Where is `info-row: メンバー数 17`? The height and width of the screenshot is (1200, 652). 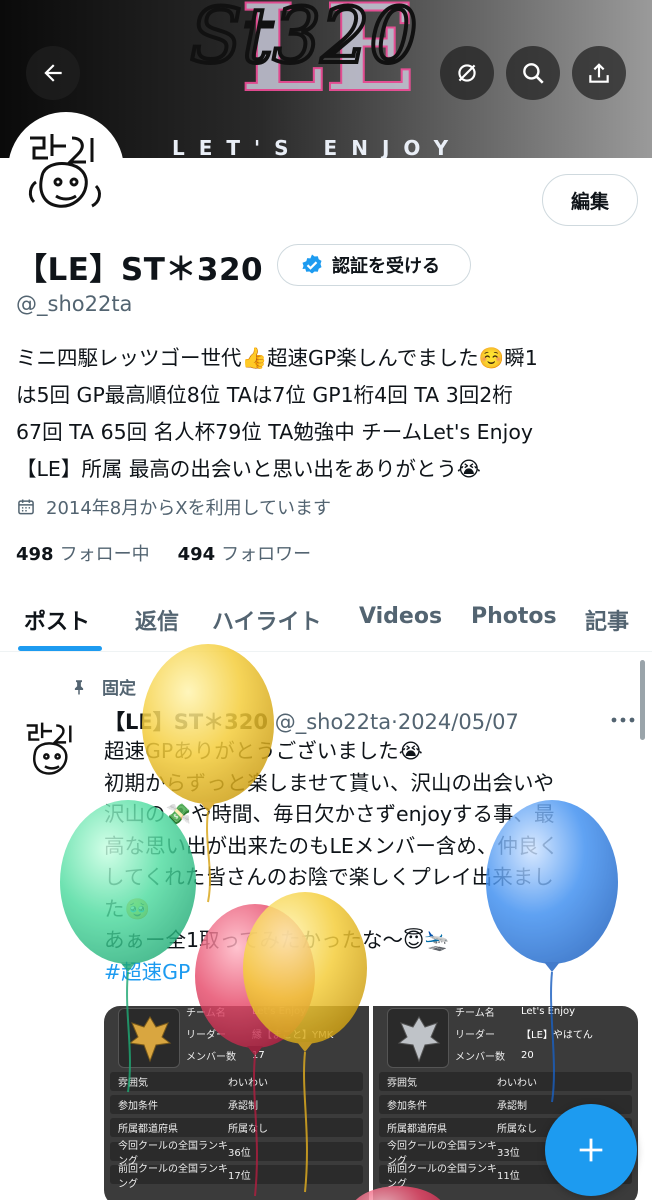 info-row: メンバー数 17 is located at coordinates (222, 1055).